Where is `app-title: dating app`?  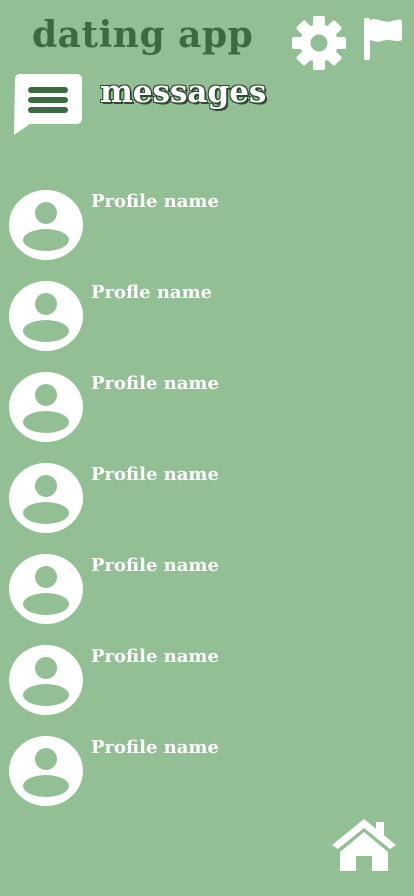
app-title: dating app is located at coordinates (143, 35).